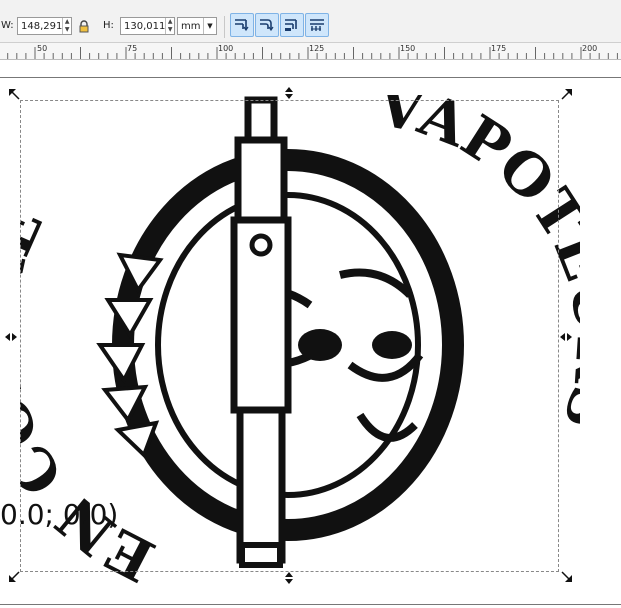  I want to click on unit-select: mm ▼, so click(197, 26).